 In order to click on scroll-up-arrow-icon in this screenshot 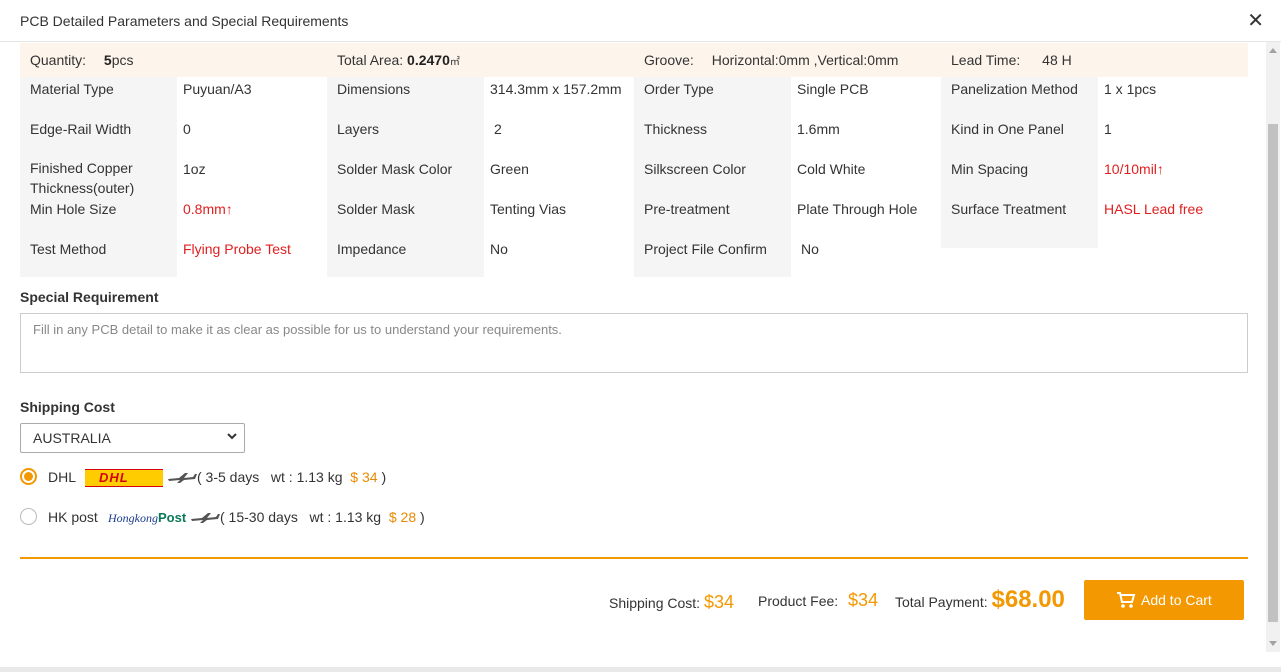, I will do `click(1273, 50)`.